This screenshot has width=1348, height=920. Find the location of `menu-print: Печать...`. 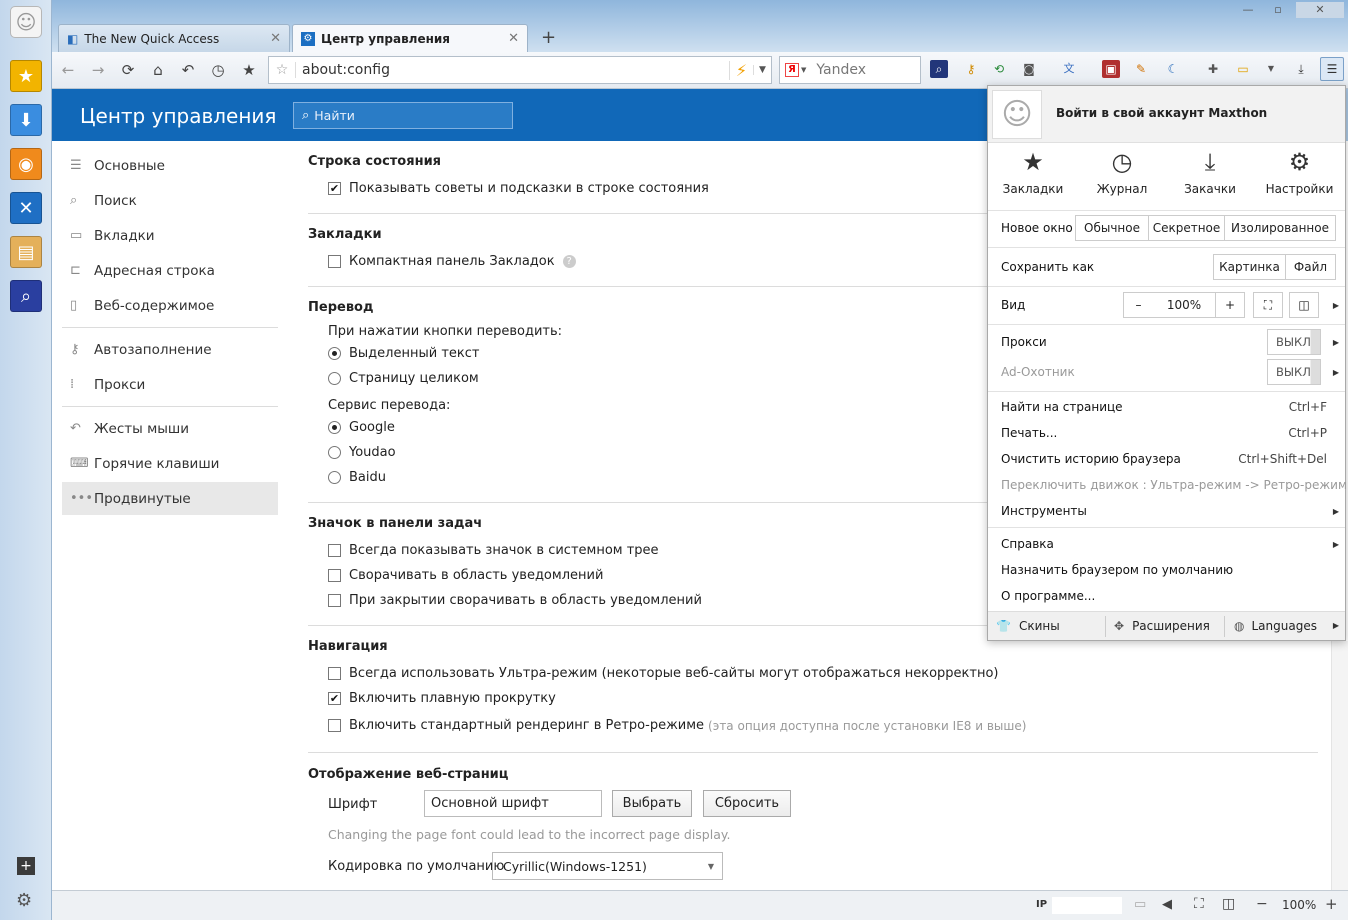

menu-print: Печать... is located at coordinates (1029, 433).